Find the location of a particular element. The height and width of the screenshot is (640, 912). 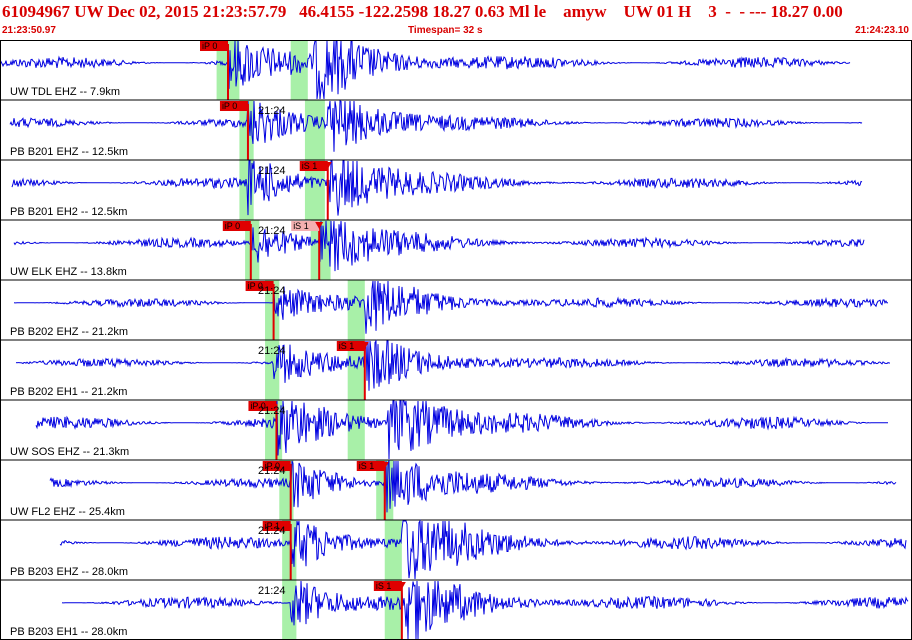

station-label: PB B202 EHZ -- 21.2km is located at coordinates (69, 332).